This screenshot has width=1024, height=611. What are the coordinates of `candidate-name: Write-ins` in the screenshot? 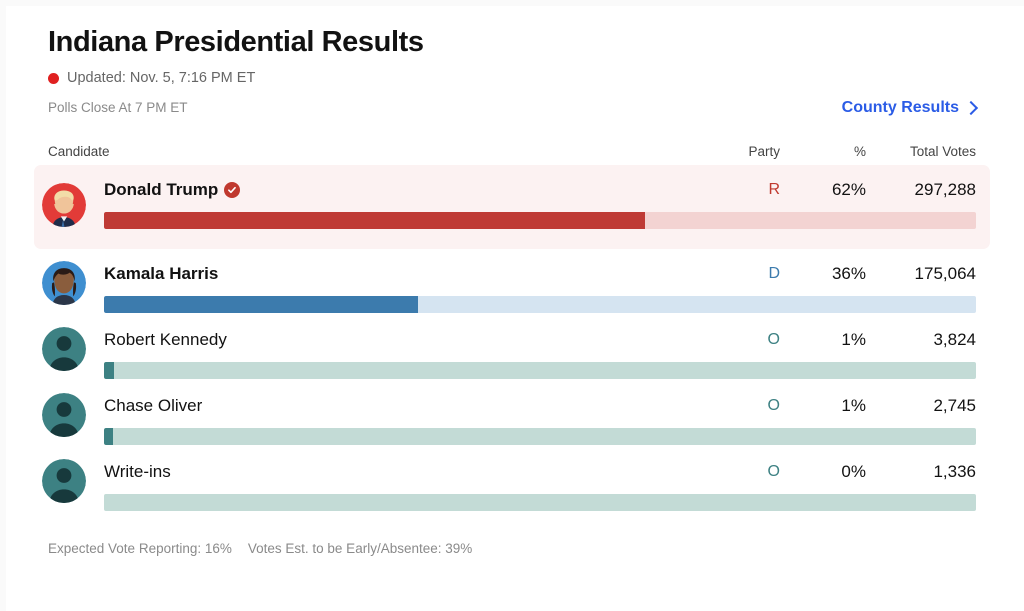 It's located at (137, 471).